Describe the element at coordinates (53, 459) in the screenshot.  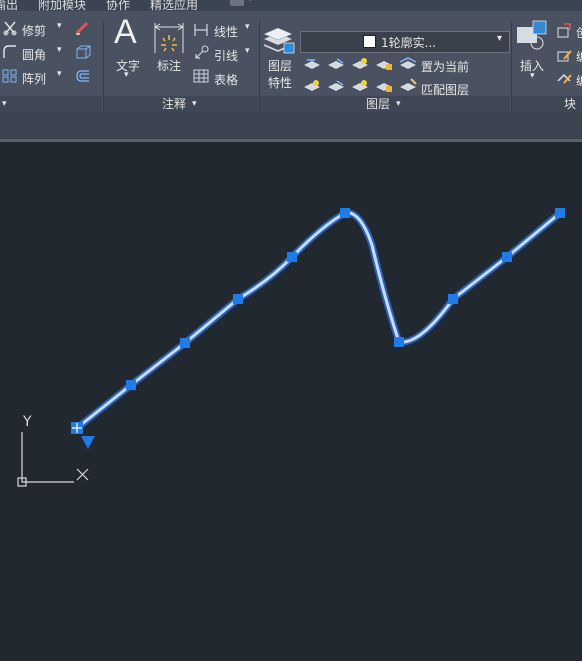
I see `ucs-icon` at that location.